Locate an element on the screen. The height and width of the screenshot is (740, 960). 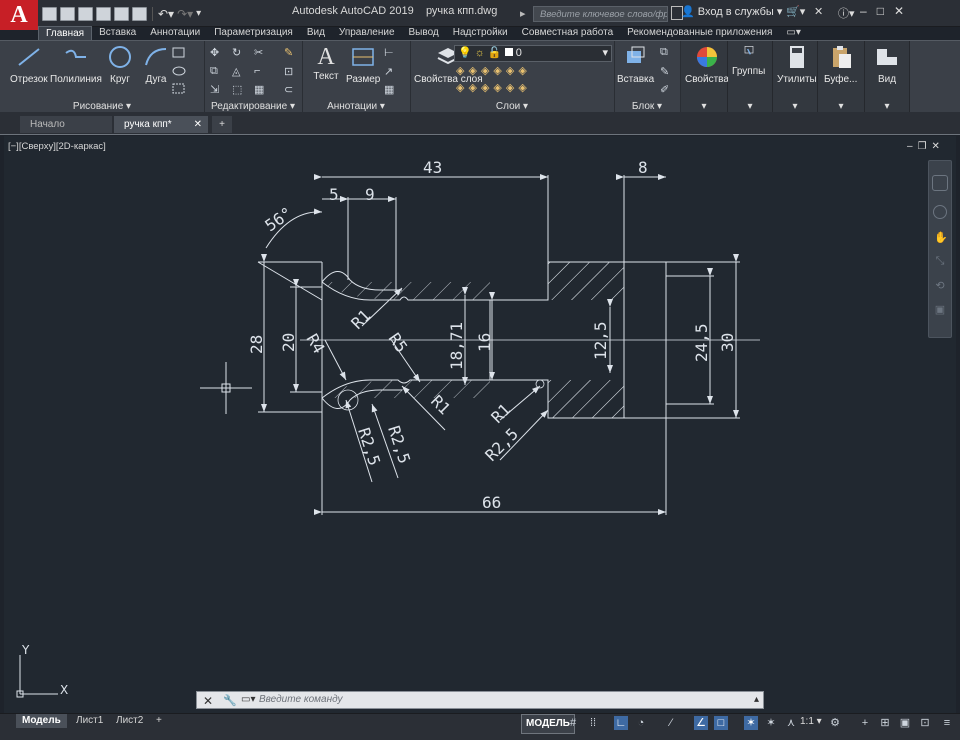
tab-view: Вид is located at coordinates (316, 33).